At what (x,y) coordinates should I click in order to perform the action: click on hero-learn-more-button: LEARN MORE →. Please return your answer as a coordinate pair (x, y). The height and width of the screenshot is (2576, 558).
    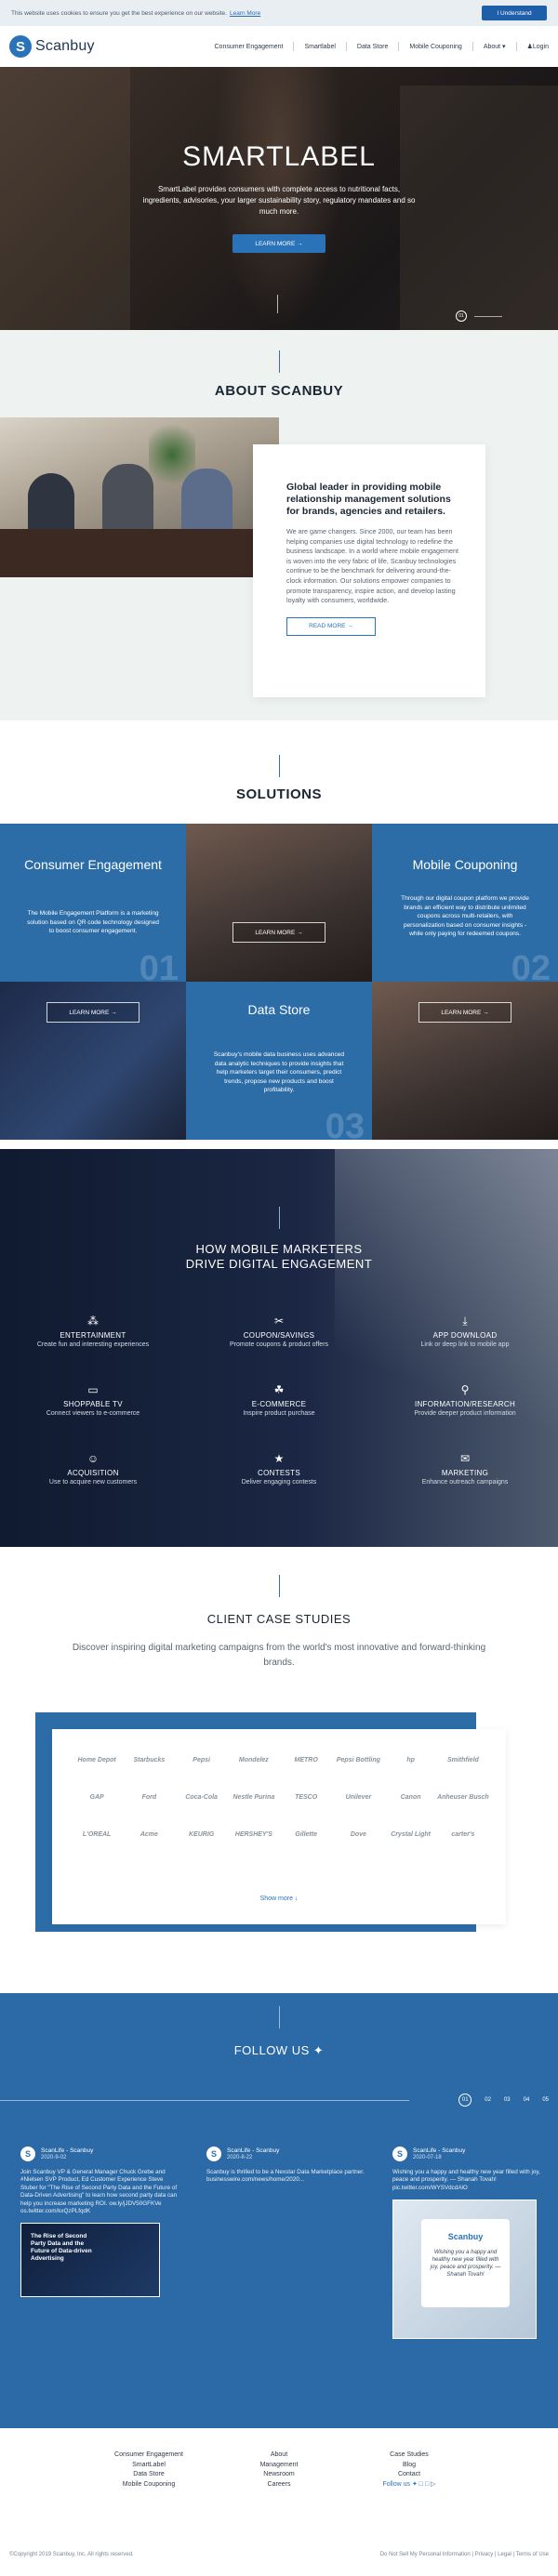
    Looking at the image, I should click on (279, 243).